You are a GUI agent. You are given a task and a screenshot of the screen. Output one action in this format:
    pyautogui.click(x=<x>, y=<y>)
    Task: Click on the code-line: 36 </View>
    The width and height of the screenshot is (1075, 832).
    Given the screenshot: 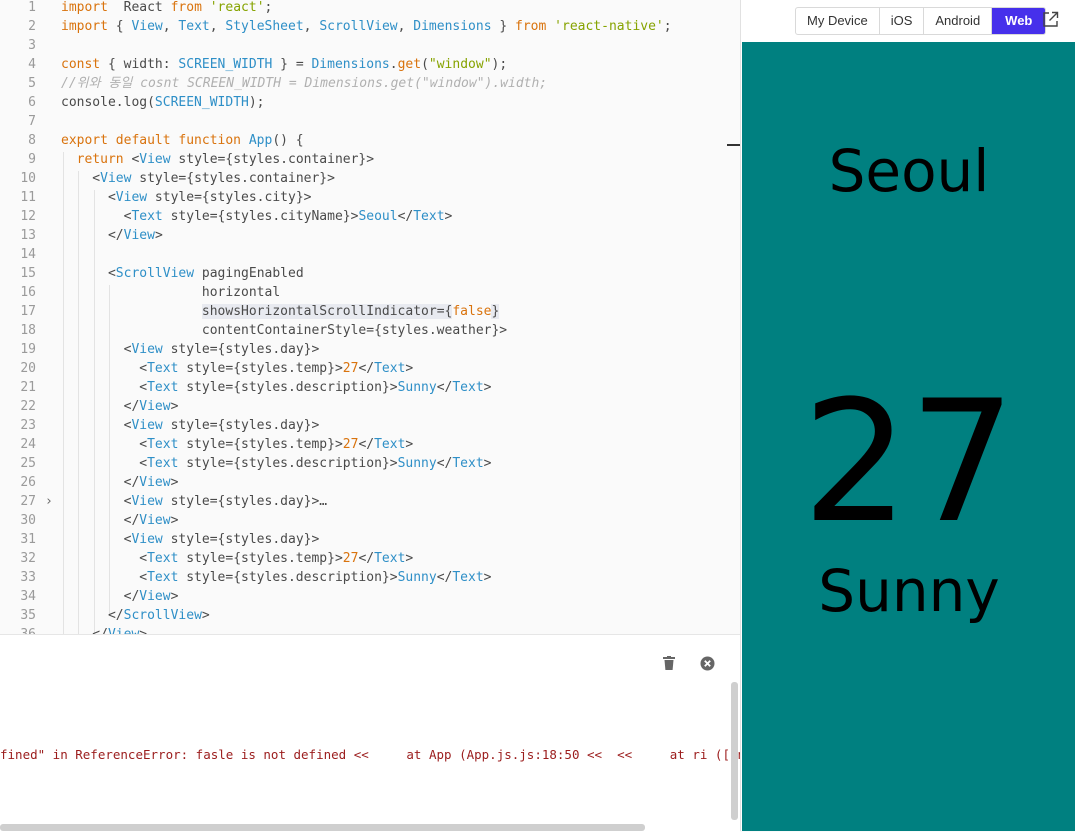 What is the action you would take?
    pyautogui.click(x=370, y=629)
    